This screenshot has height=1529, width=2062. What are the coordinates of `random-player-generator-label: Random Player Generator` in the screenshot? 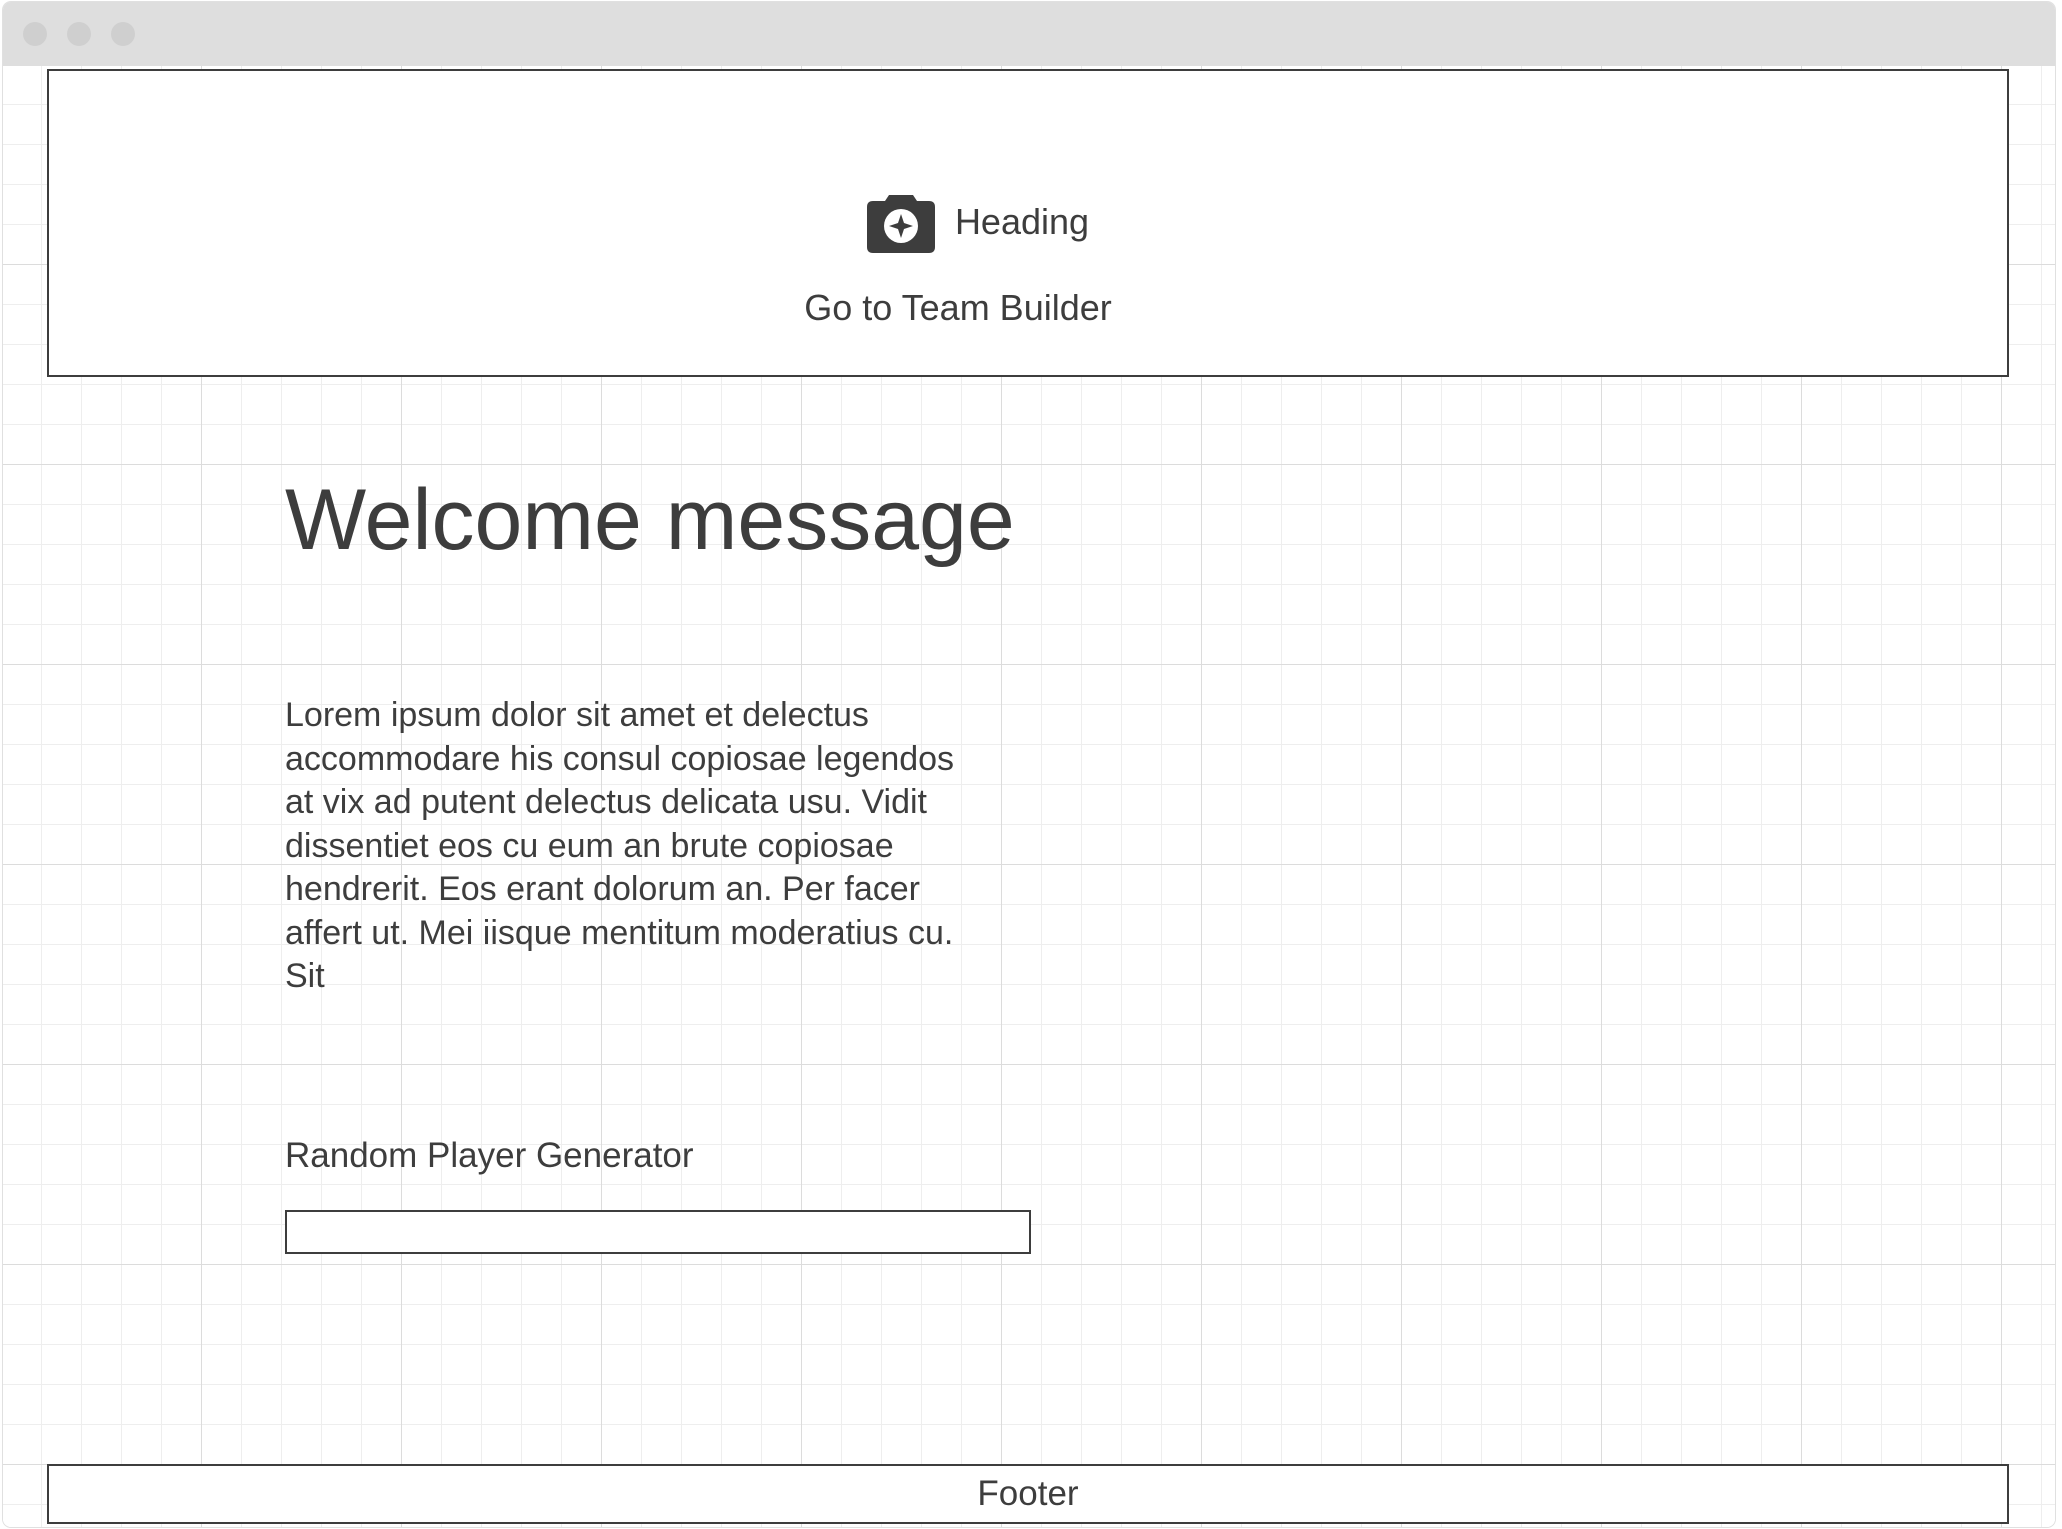 It's located at (489, 1155).